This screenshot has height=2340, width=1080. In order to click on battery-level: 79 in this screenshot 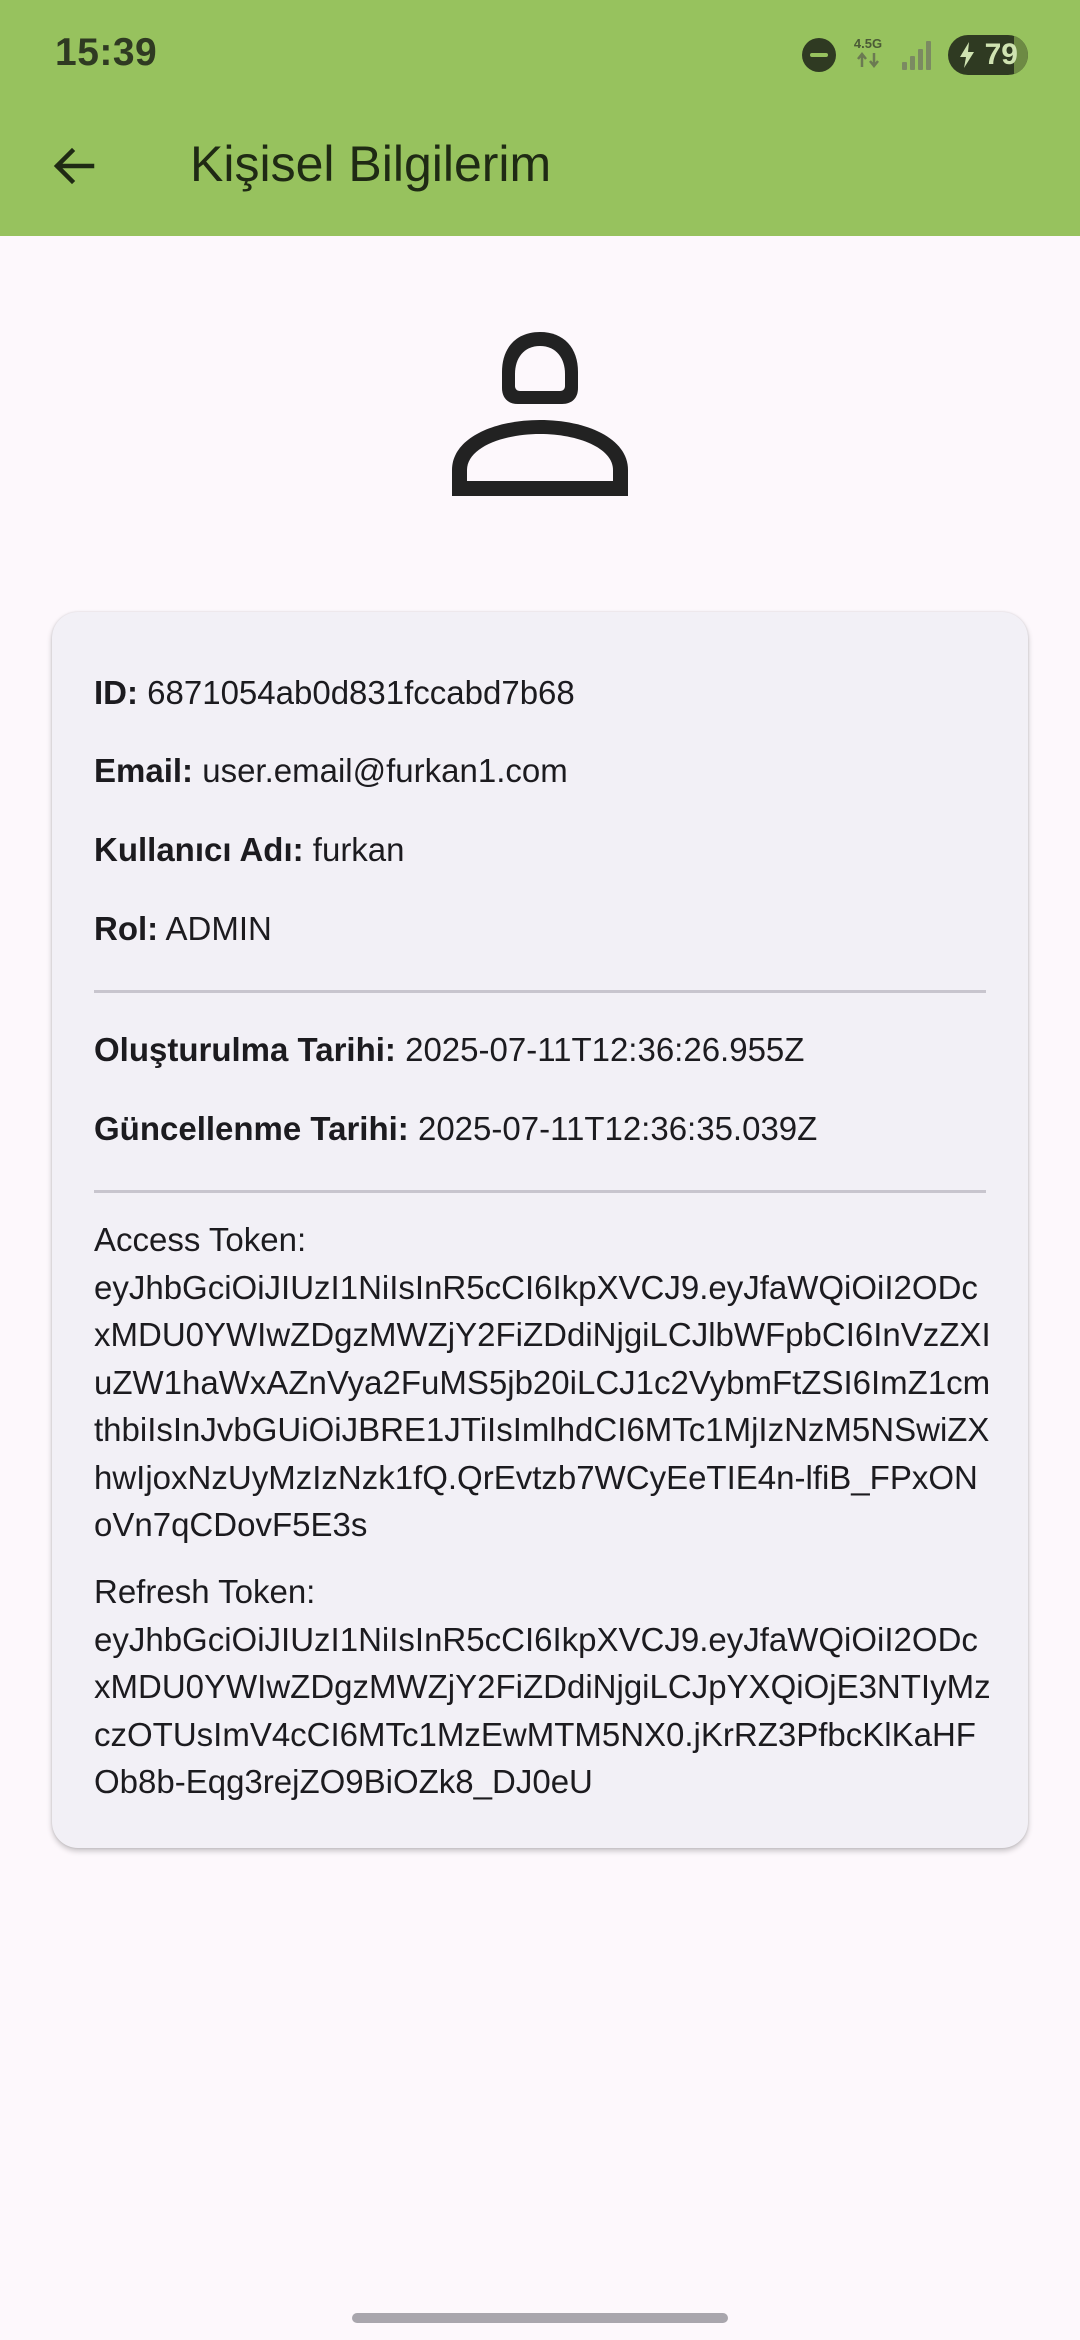, I will do `click(1001, 54)`.